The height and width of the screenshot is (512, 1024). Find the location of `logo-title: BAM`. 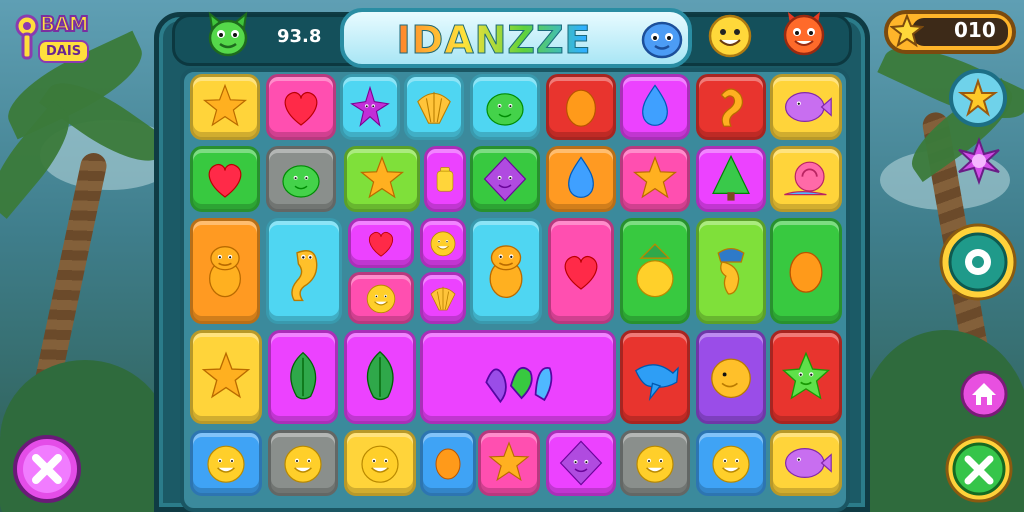

logo-title: BAM is located at coordinates (64, 24).